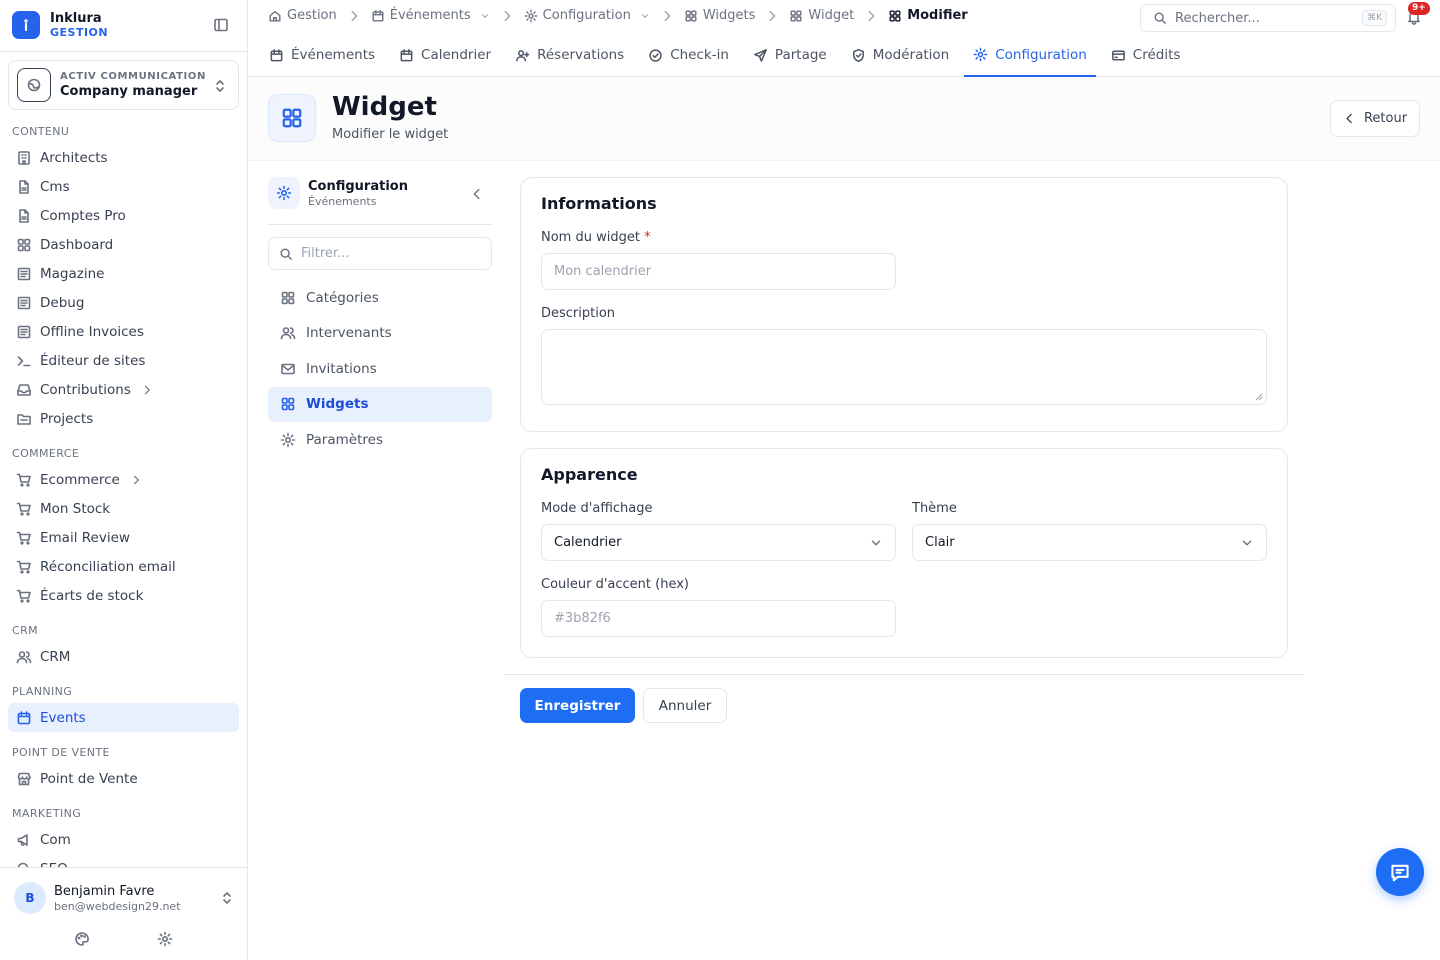 The width and height of the screenshot is (1440, 960). Describe the element at coordinates (89, 778) in the screenshot. I see `sidebar-item-label: Point de Vente` at that location.